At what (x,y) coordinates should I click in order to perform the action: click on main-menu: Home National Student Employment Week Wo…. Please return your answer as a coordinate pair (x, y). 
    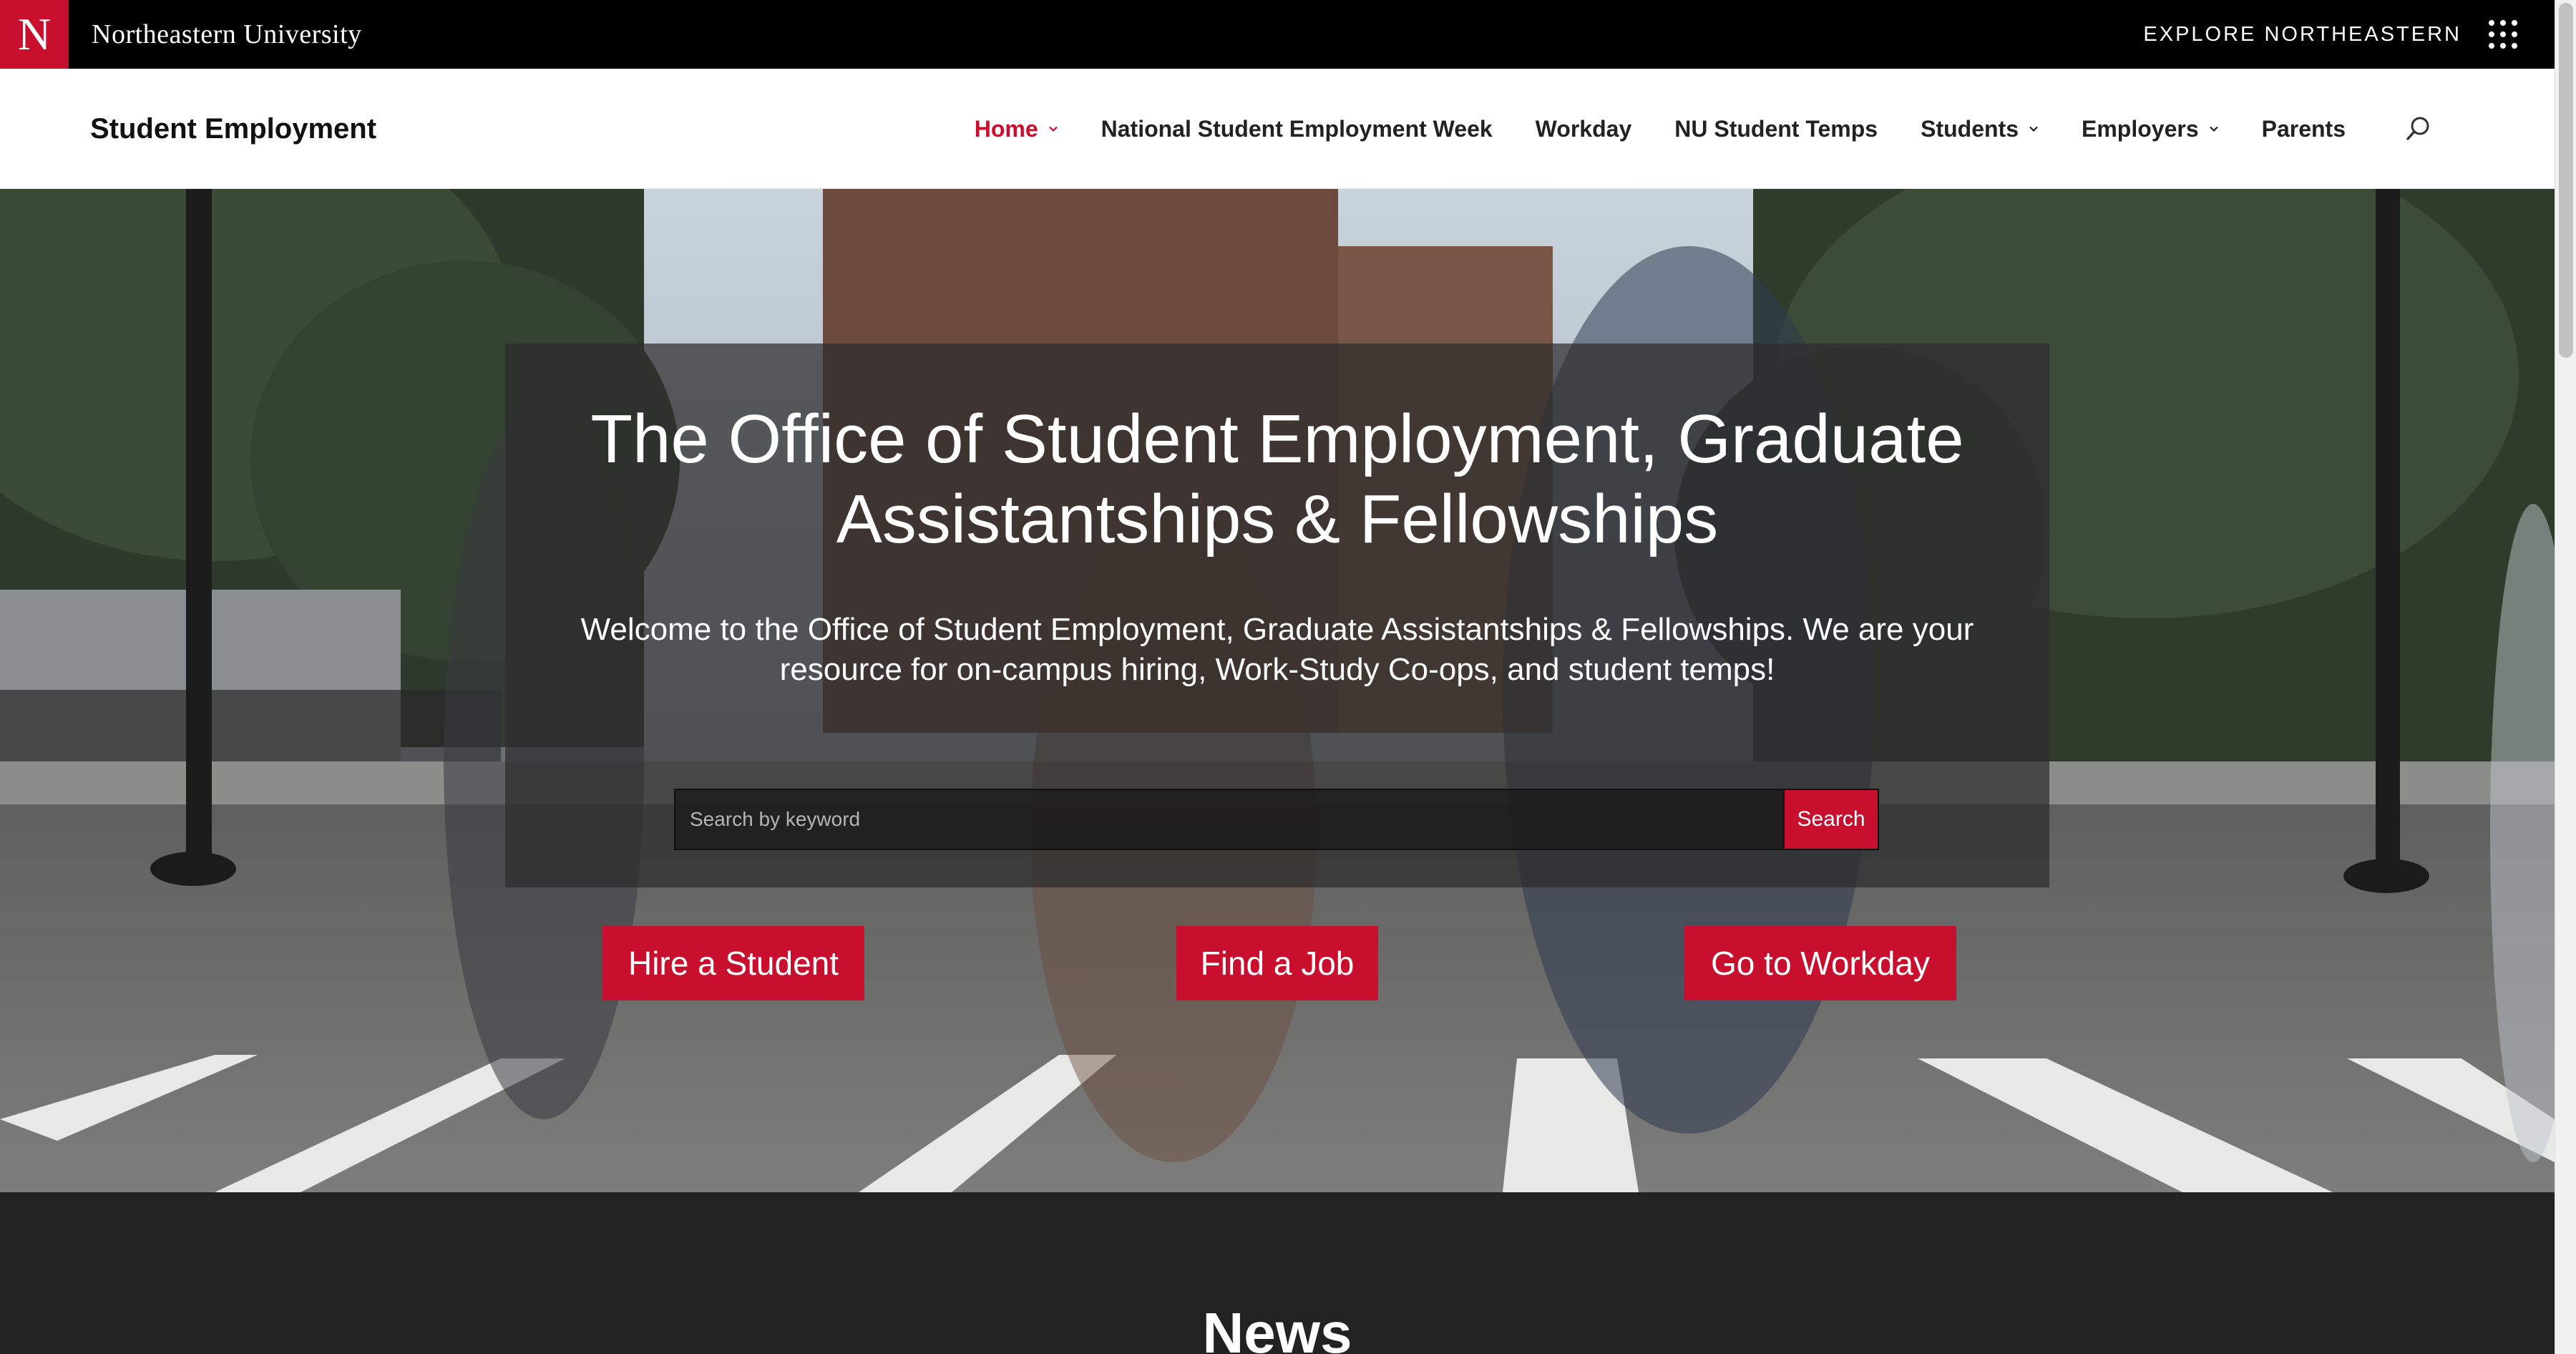
    Looking at the image, I should click on (1765, 128).